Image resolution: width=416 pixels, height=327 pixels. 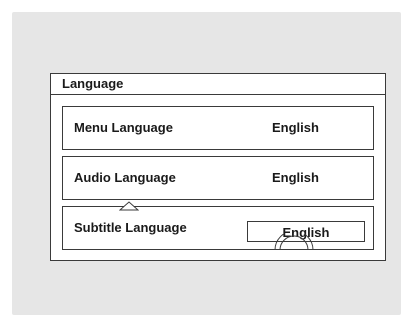 What do you see at coordinates (218, 225) in the screenshot?
I see `subtitle-language-row: Subtitle Language English` at bounding box center [218, 225].